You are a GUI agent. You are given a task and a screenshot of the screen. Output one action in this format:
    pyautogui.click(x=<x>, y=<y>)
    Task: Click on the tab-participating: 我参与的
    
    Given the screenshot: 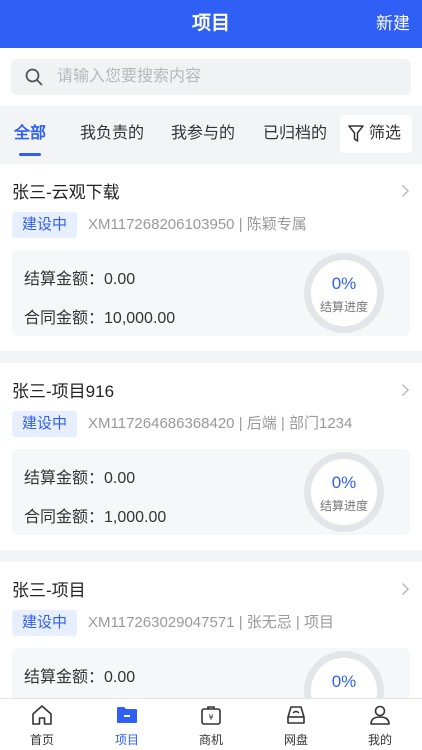 What is the action you would take?
    pyautogui.click(x=203, y=134)
    